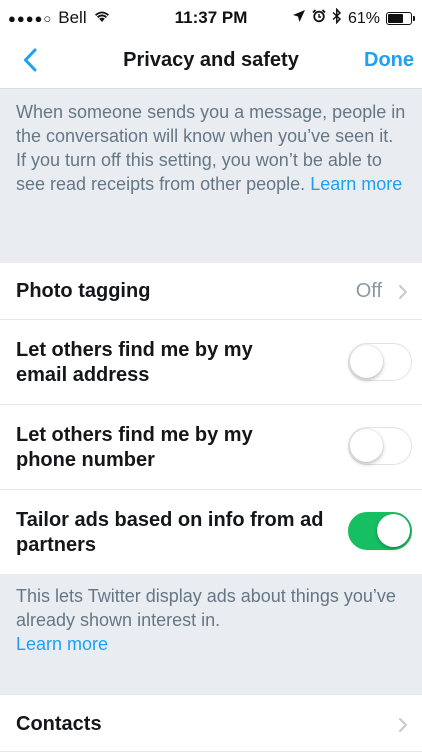 The height and width of the screenshot is (752, 422). I want to click on find-by-phone-label: Let others find me by my phone number, so click(134, 447).